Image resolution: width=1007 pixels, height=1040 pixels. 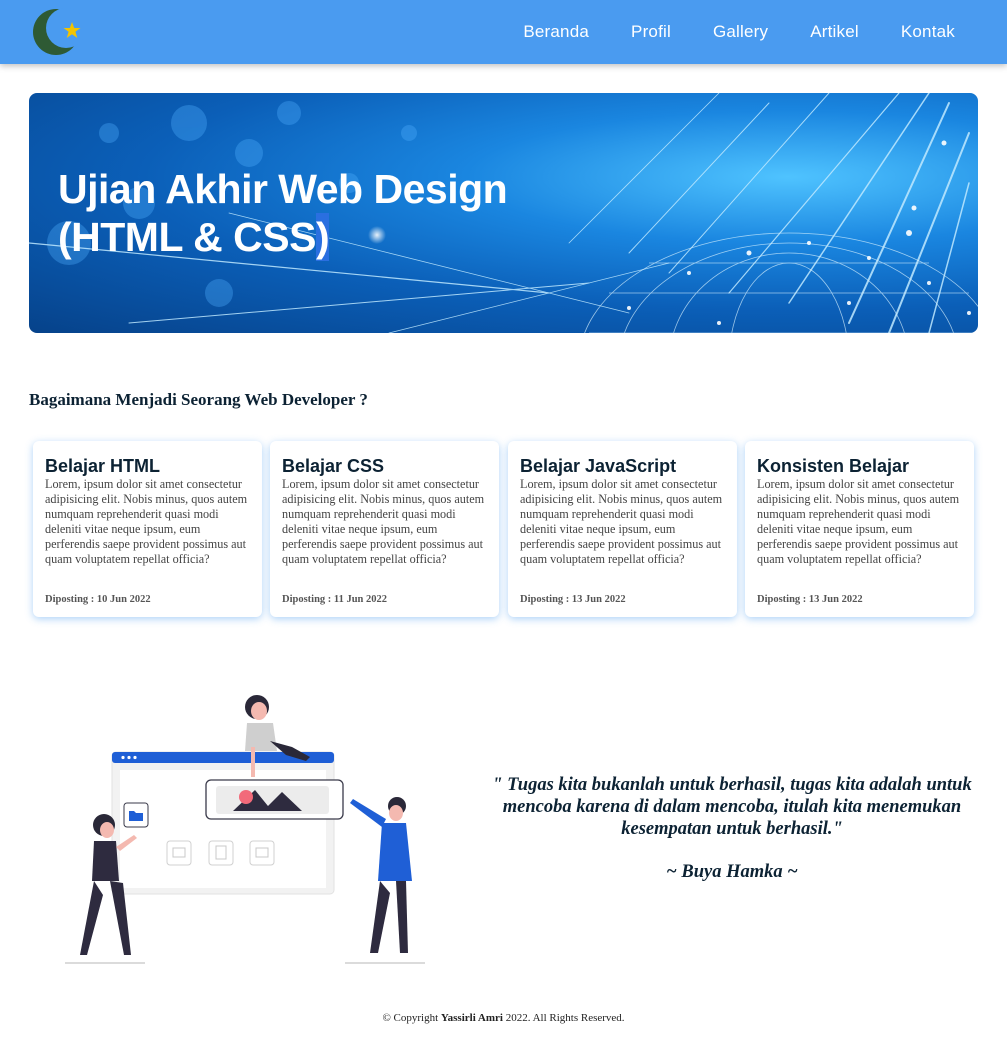 I want to click on nav-kontak: Kontak, so click(x=928, y=32).